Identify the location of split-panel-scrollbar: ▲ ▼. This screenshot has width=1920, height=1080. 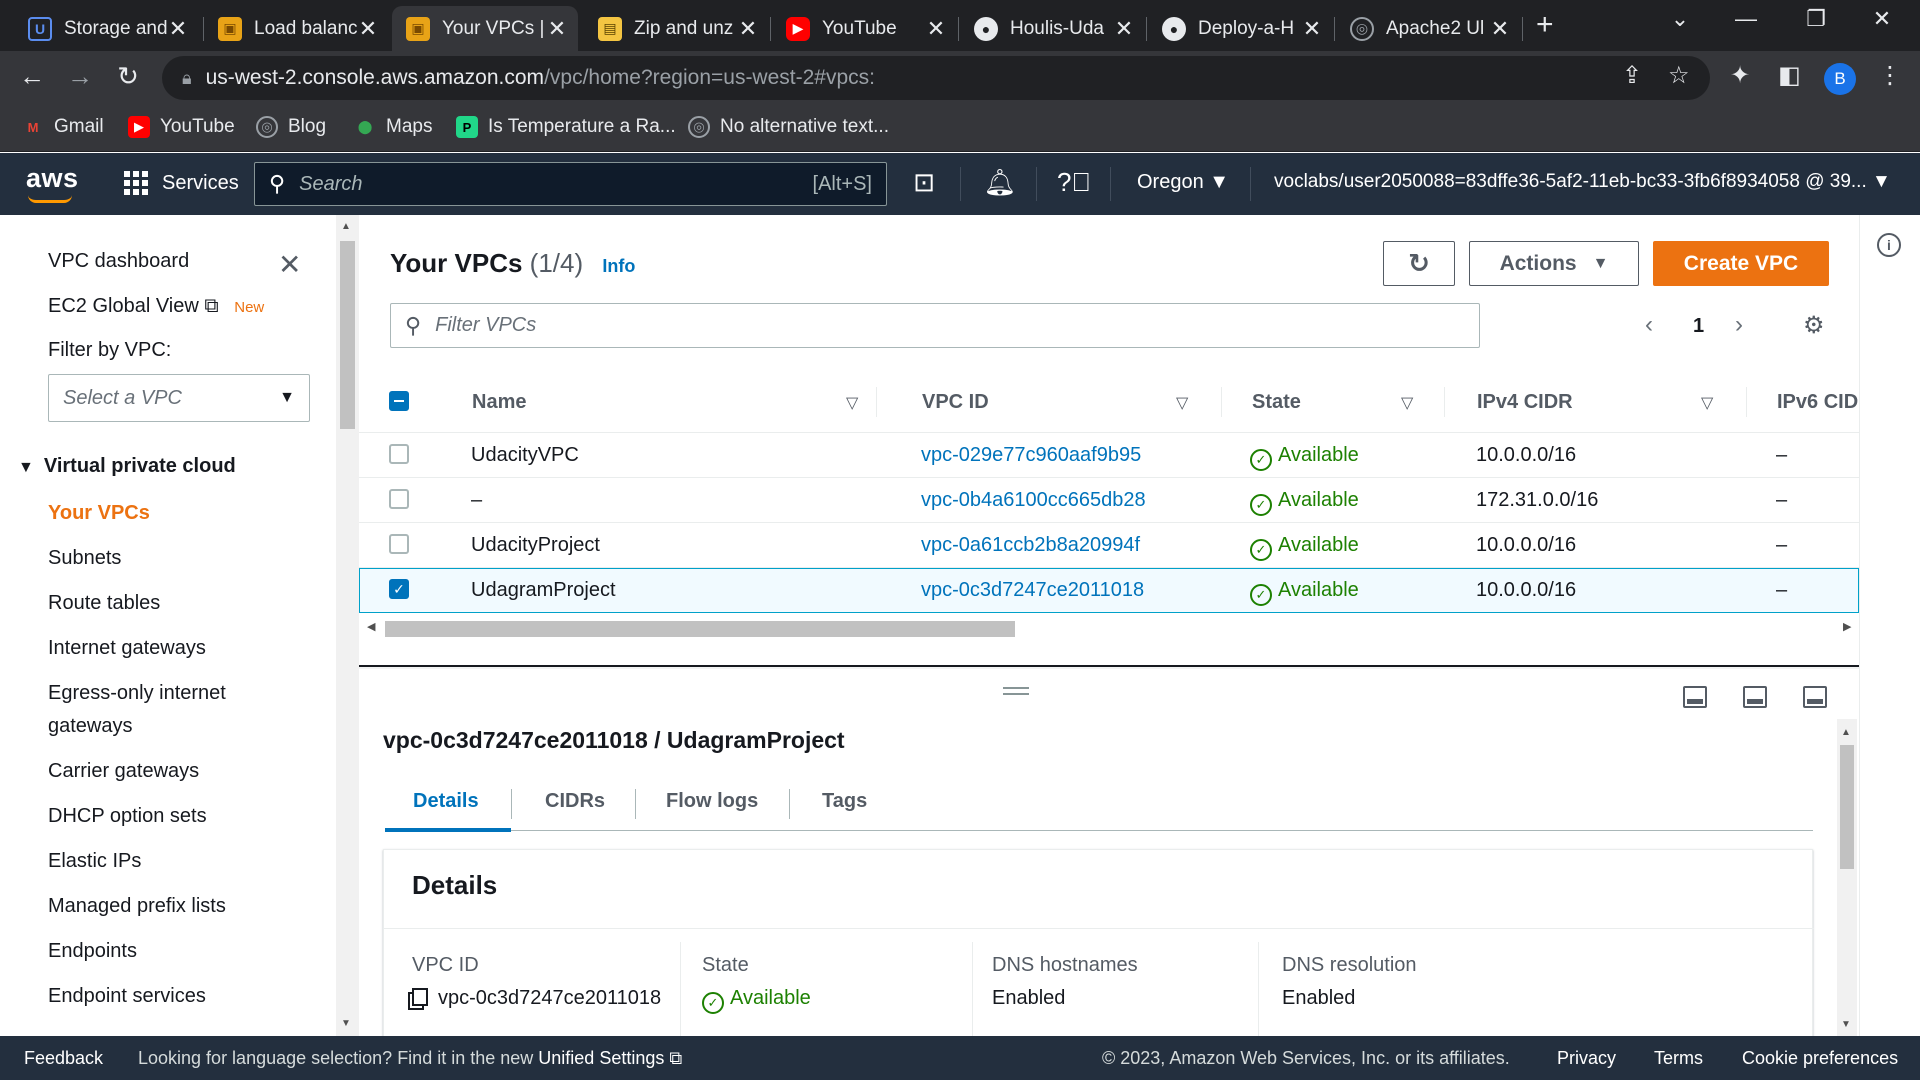
(1847, 877).